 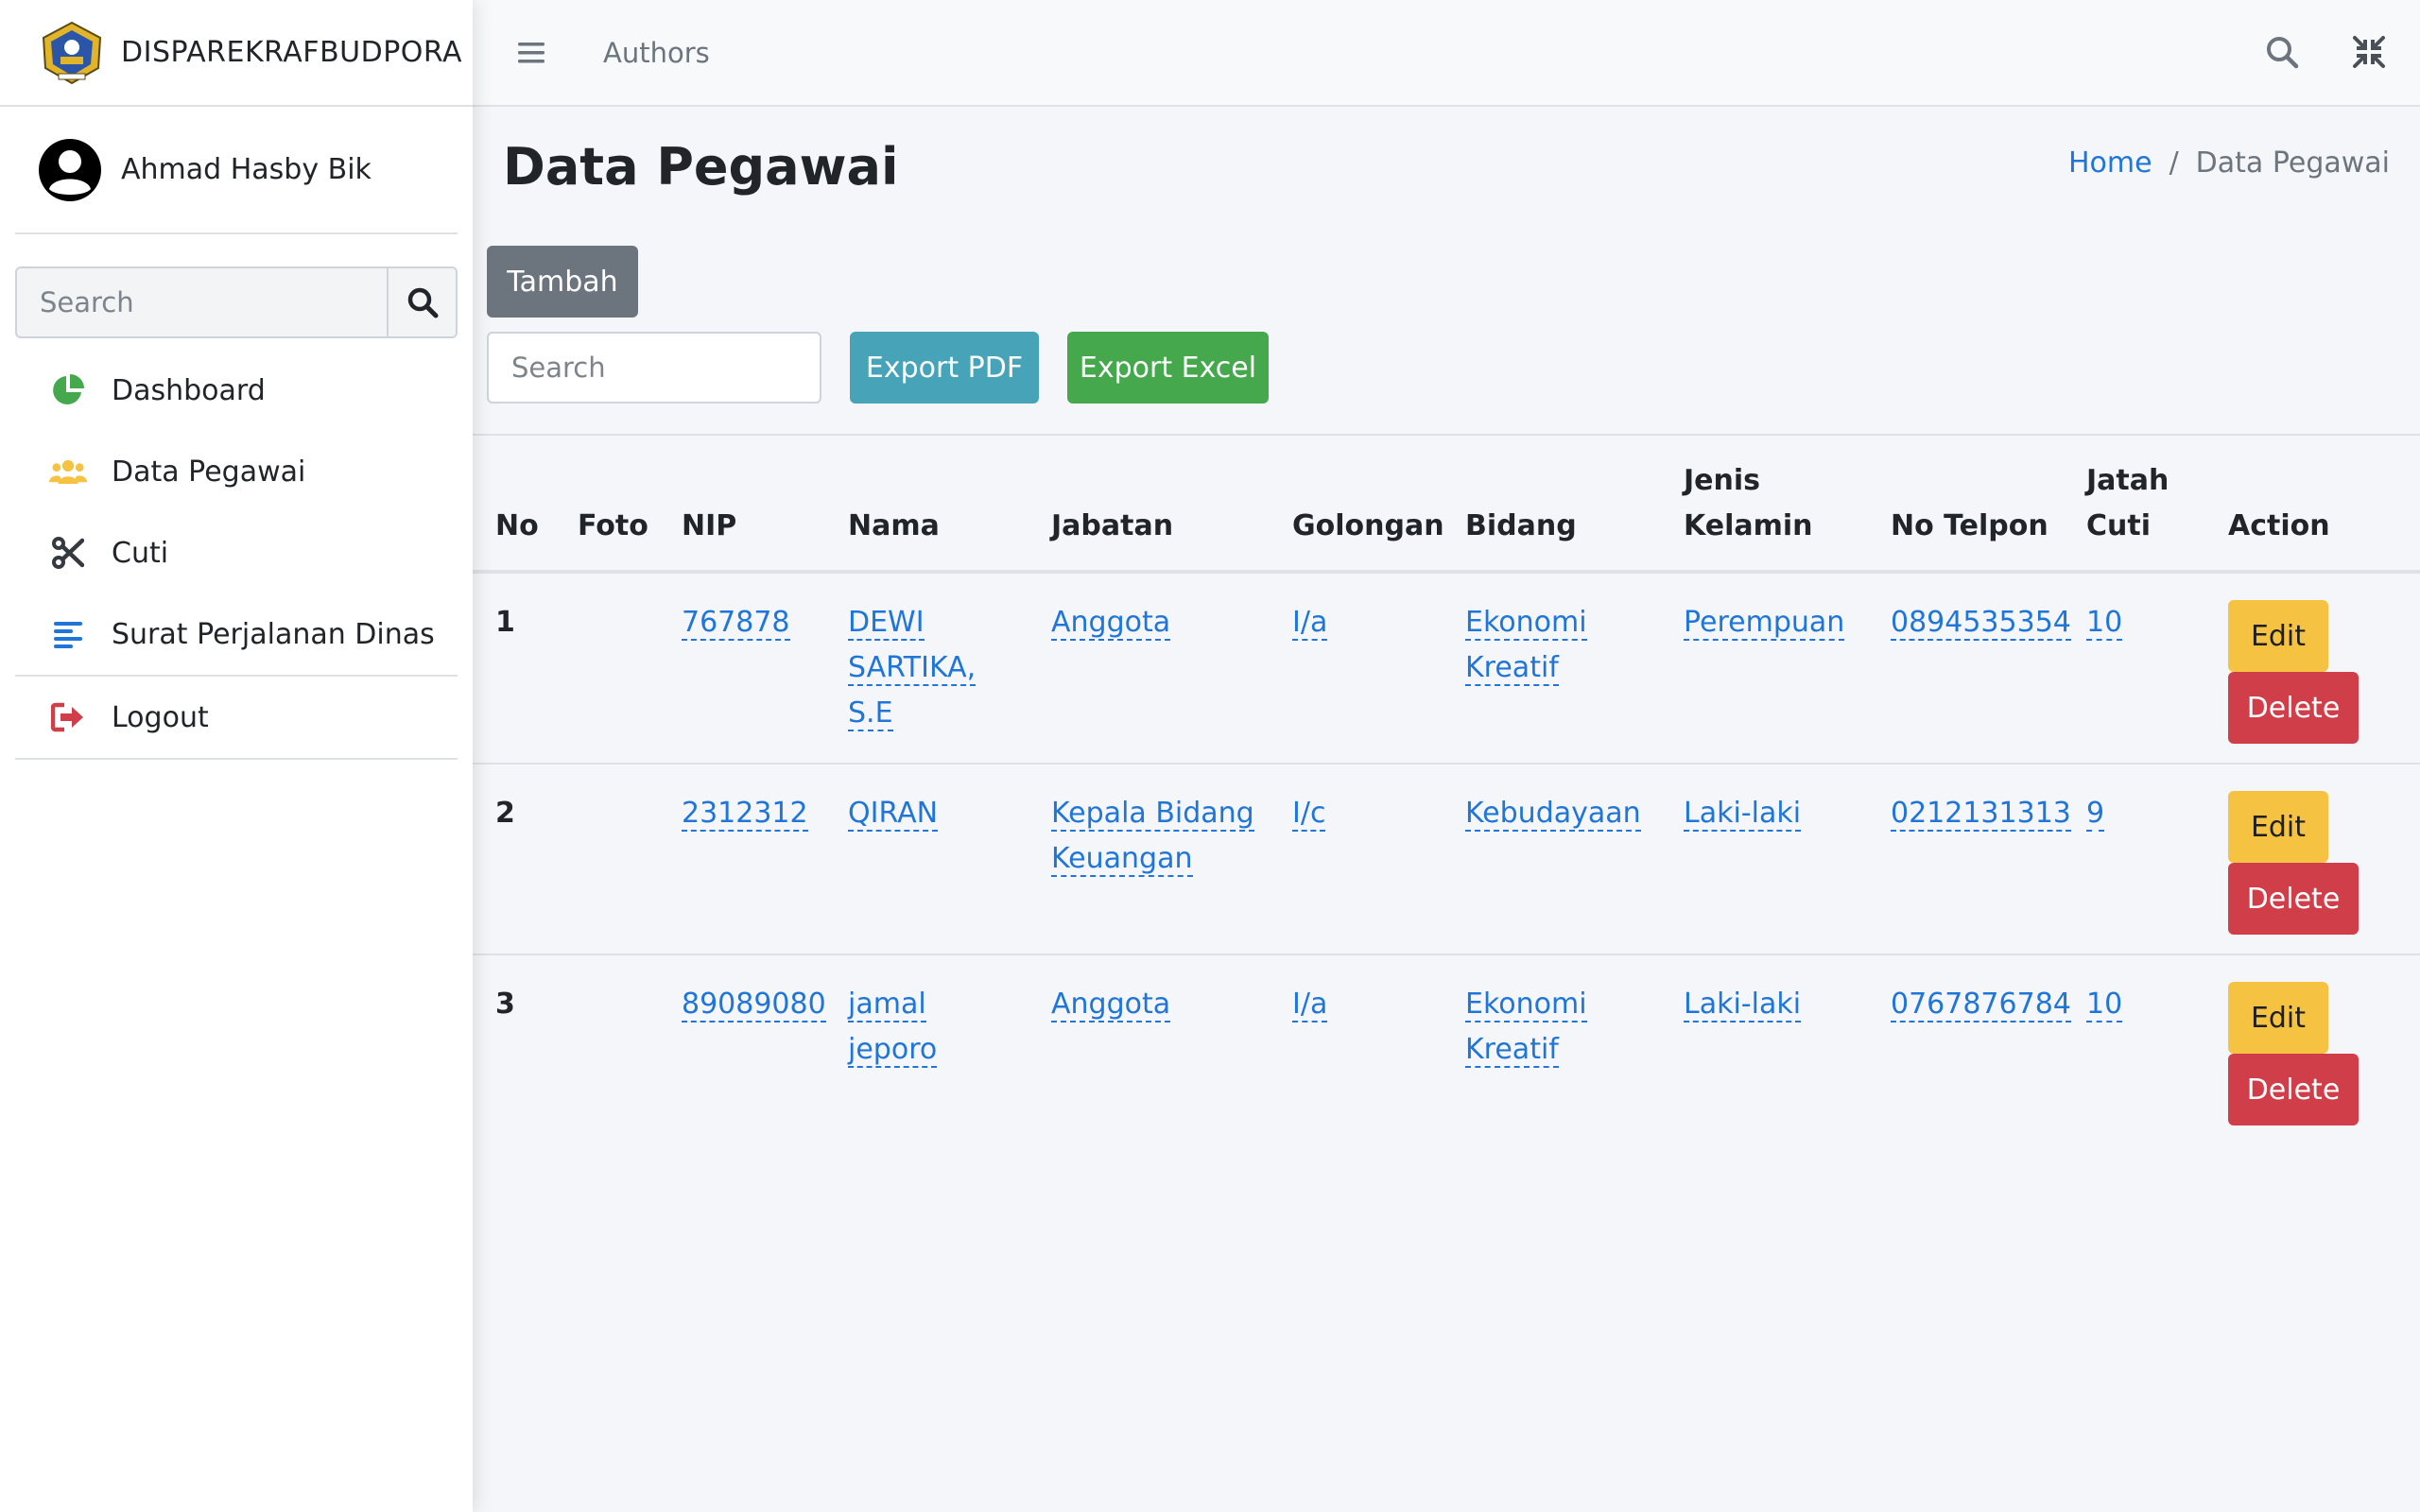 I want to click on nip-editable: 2312312, so click(x=745, y=814).